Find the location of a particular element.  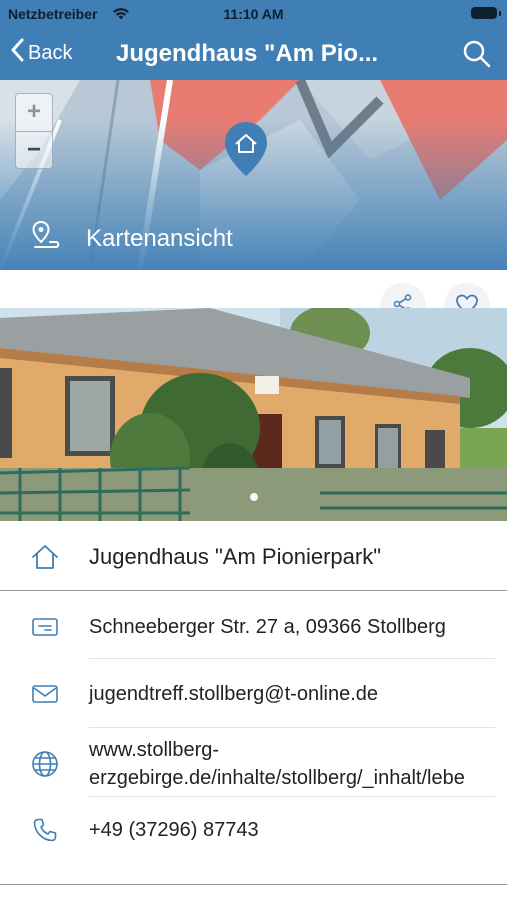

mail-icon is located at coordinates (45, 694).